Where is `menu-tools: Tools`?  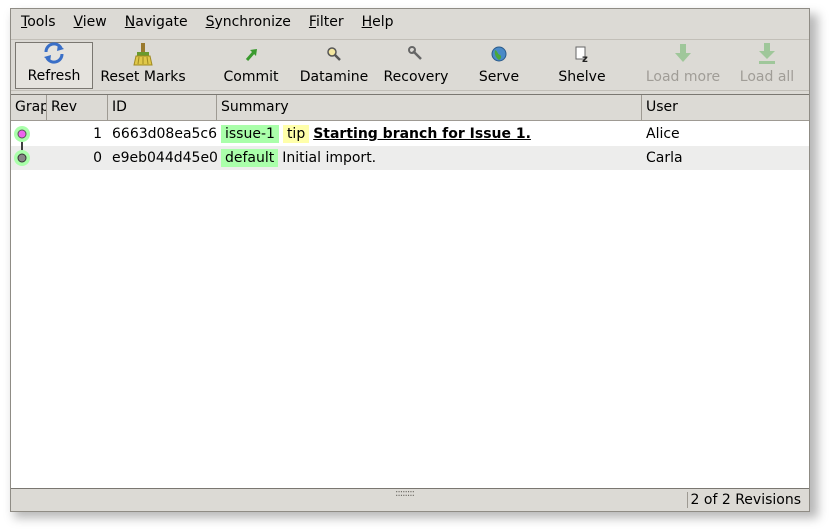 menu-tools: Tools is located at coordinates (37, 22).